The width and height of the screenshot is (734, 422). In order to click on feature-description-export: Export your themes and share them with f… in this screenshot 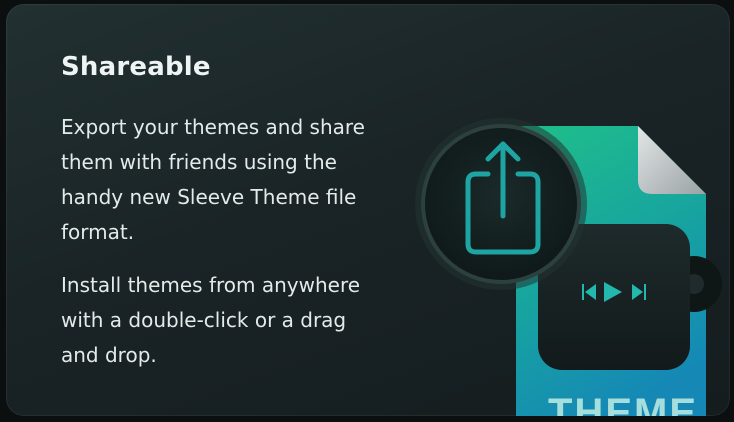, I will do `click(213, 179)`.